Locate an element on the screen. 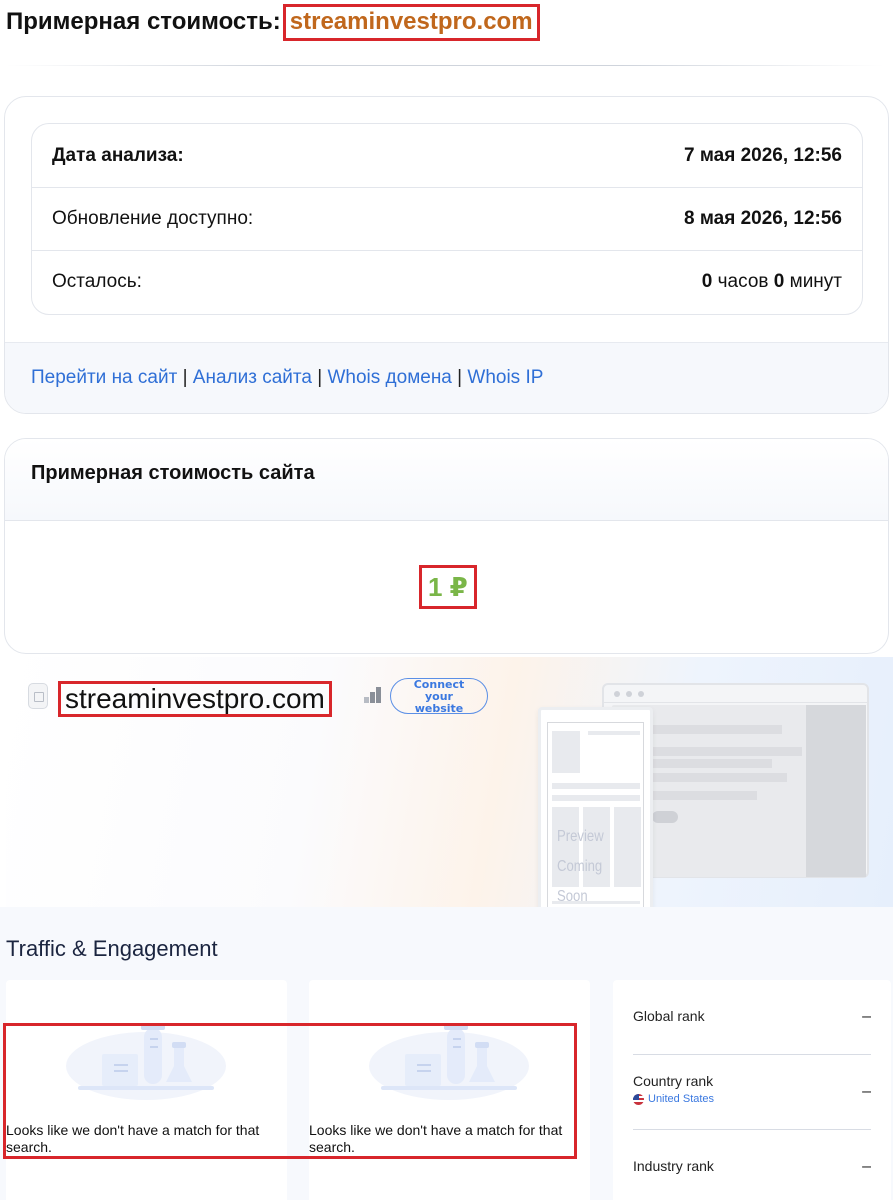  country-rank-label: Country rank is located at coordinates (673, 1081).